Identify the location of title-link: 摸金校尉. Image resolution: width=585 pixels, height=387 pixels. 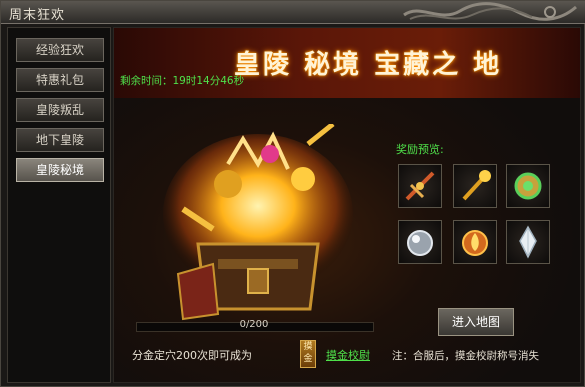
(348, 355).